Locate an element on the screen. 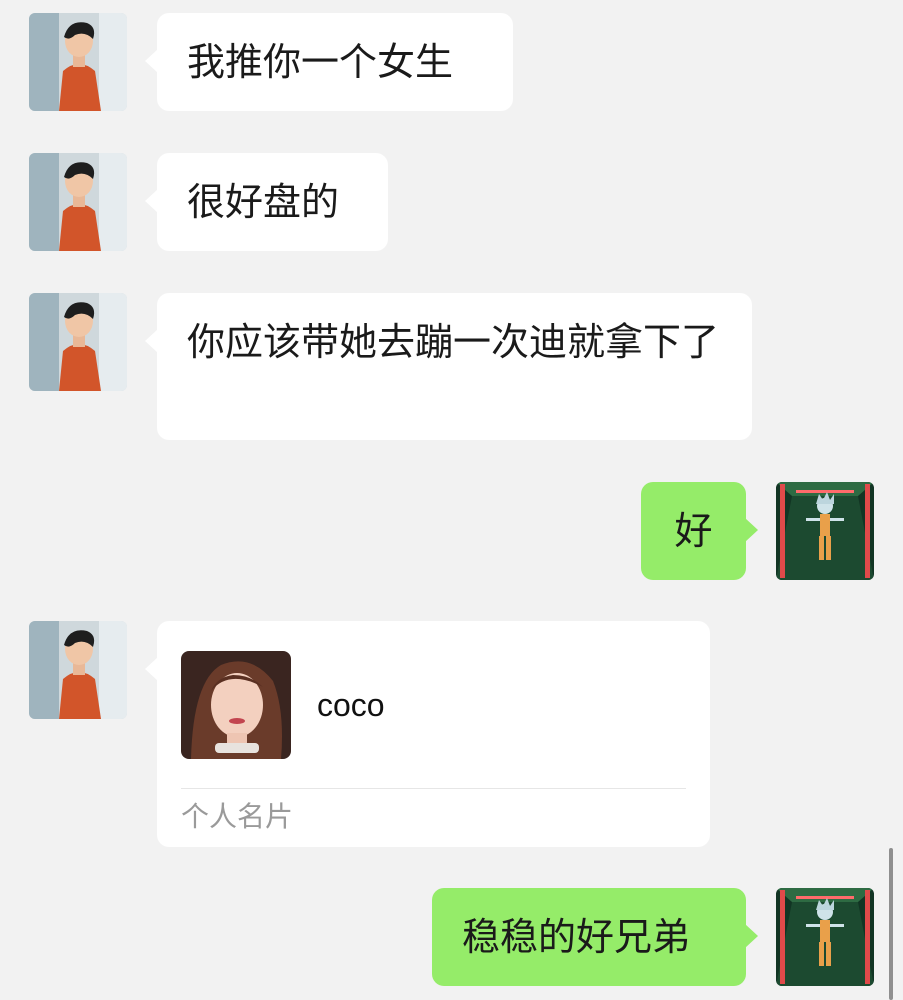  message-text: 很好盘的 is located at coordinates (263, 202).